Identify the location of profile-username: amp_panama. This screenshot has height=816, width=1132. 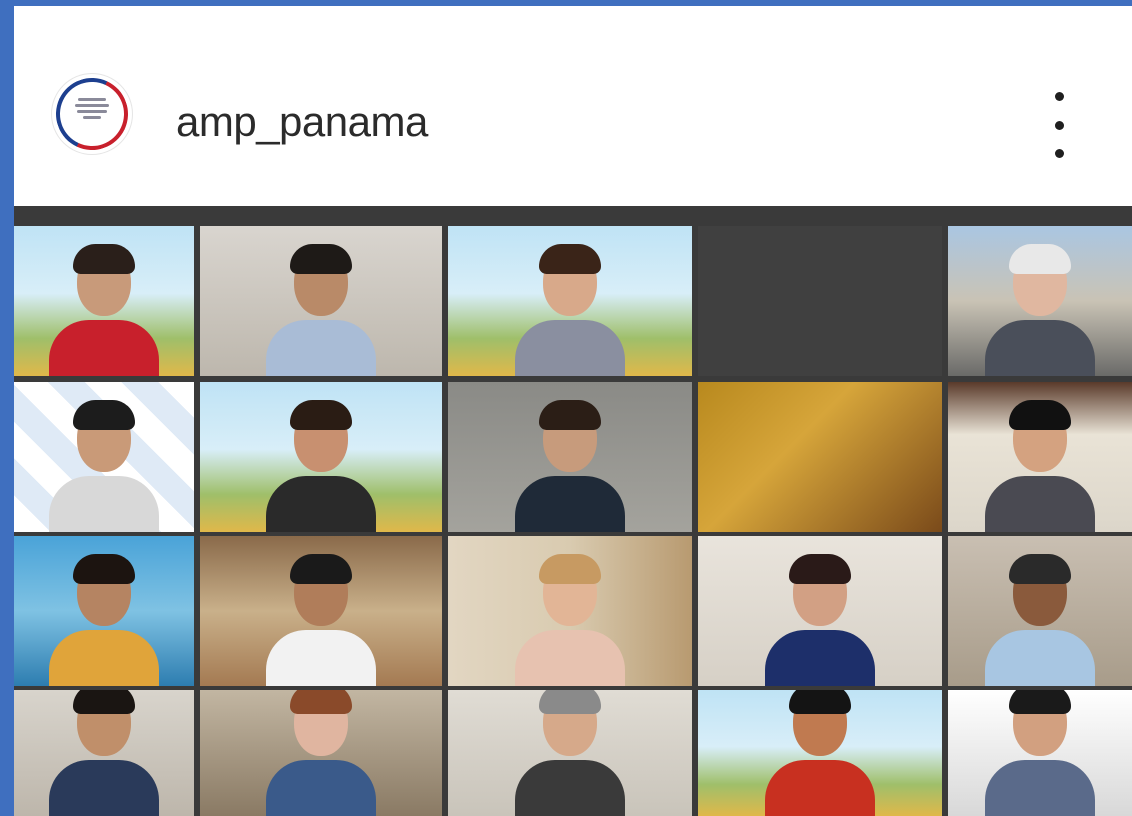
(302, 122).